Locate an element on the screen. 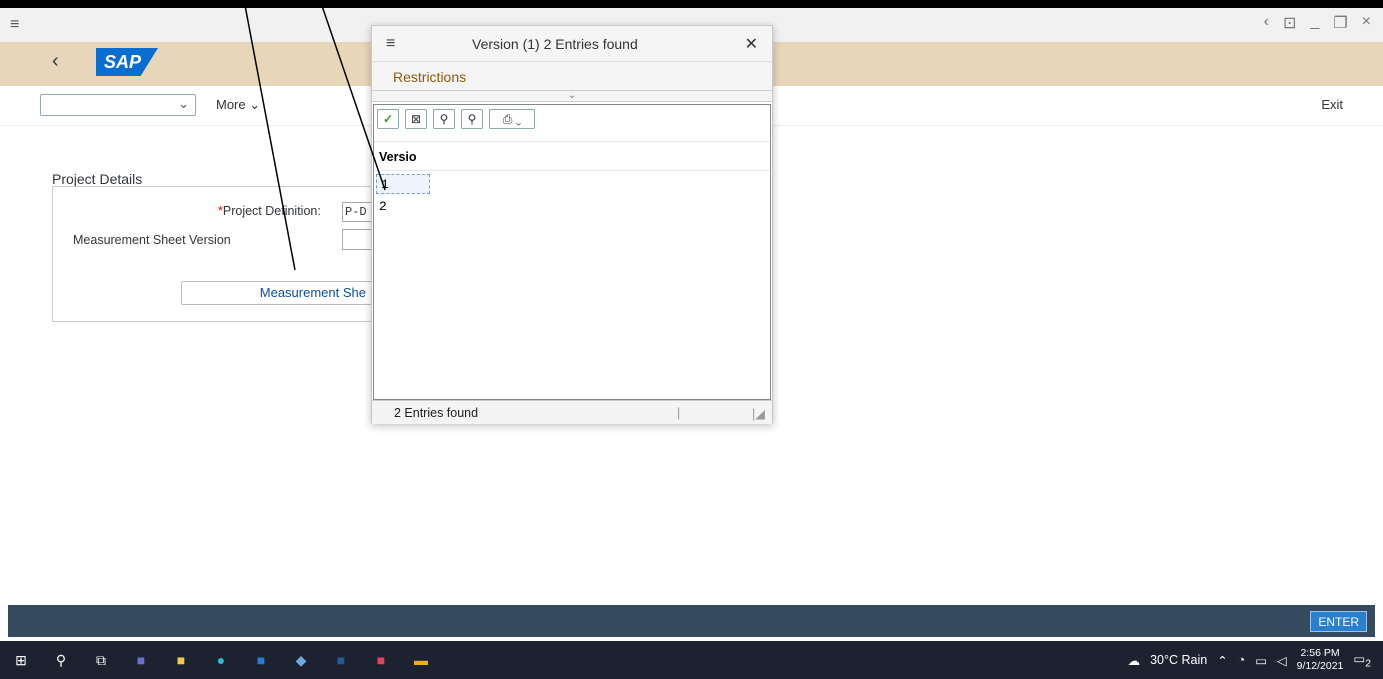  file-explorer-icon: ■ is located at coordinates (181, 660).